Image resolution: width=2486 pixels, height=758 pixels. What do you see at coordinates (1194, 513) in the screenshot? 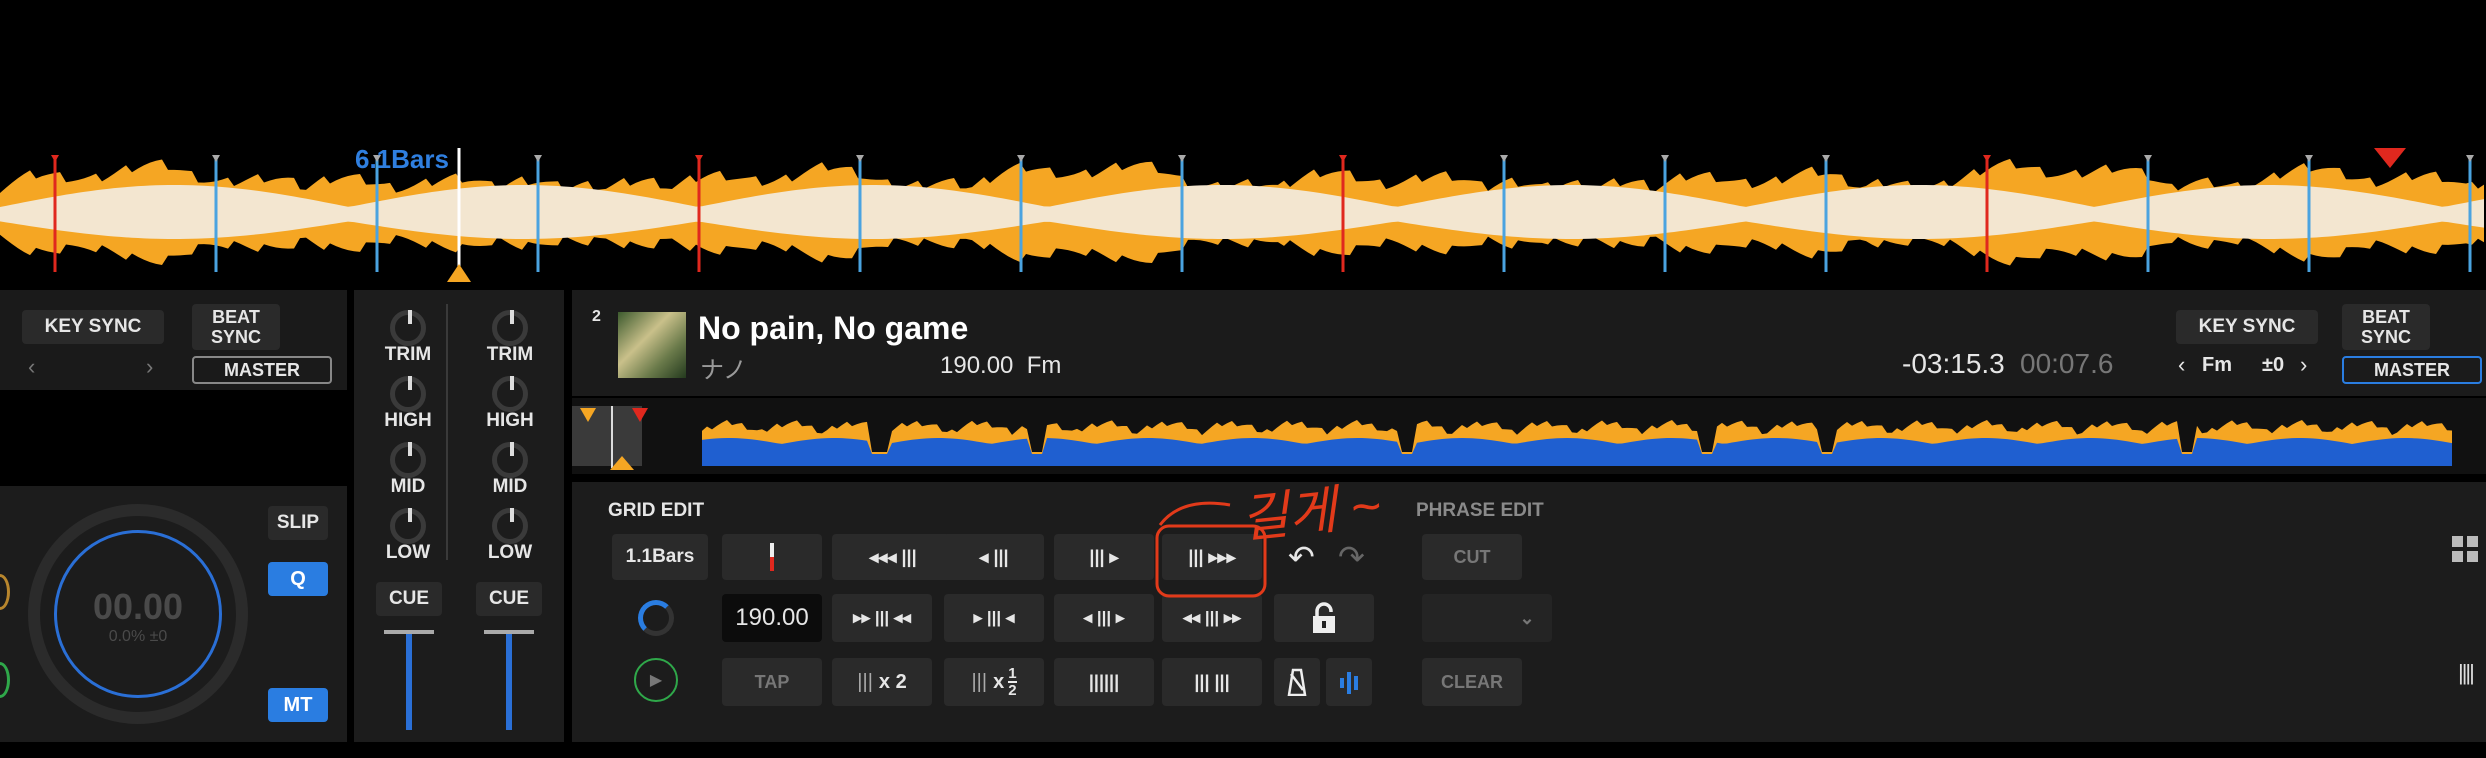
I see `annotation-stroke` at bounding box center [1194, 513].